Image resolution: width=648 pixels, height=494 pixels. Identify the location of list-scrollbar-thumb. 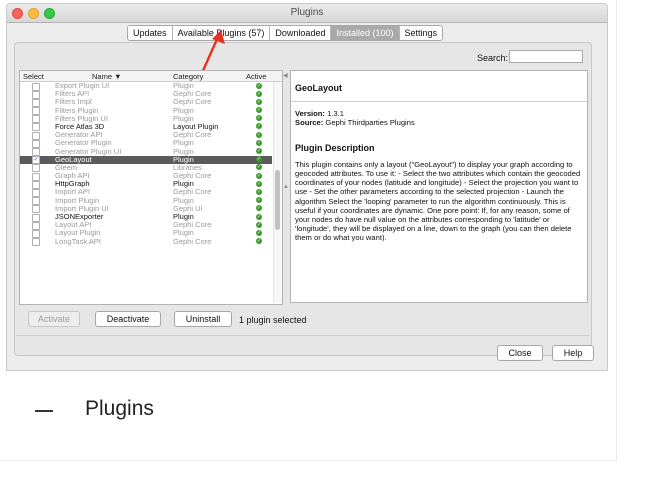
(277, 200).